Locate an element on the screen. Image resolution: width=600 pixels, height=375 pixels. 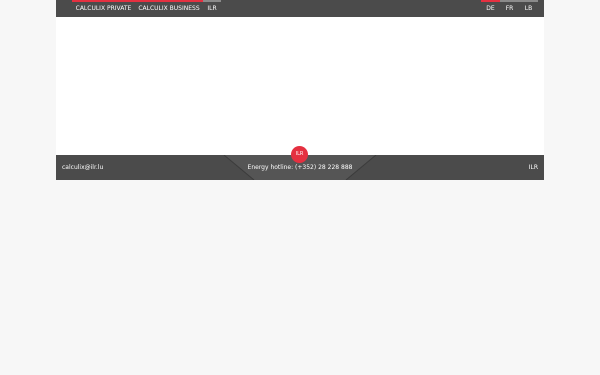
ilr-badge-button: ILR is located at coordinates (299, 154).